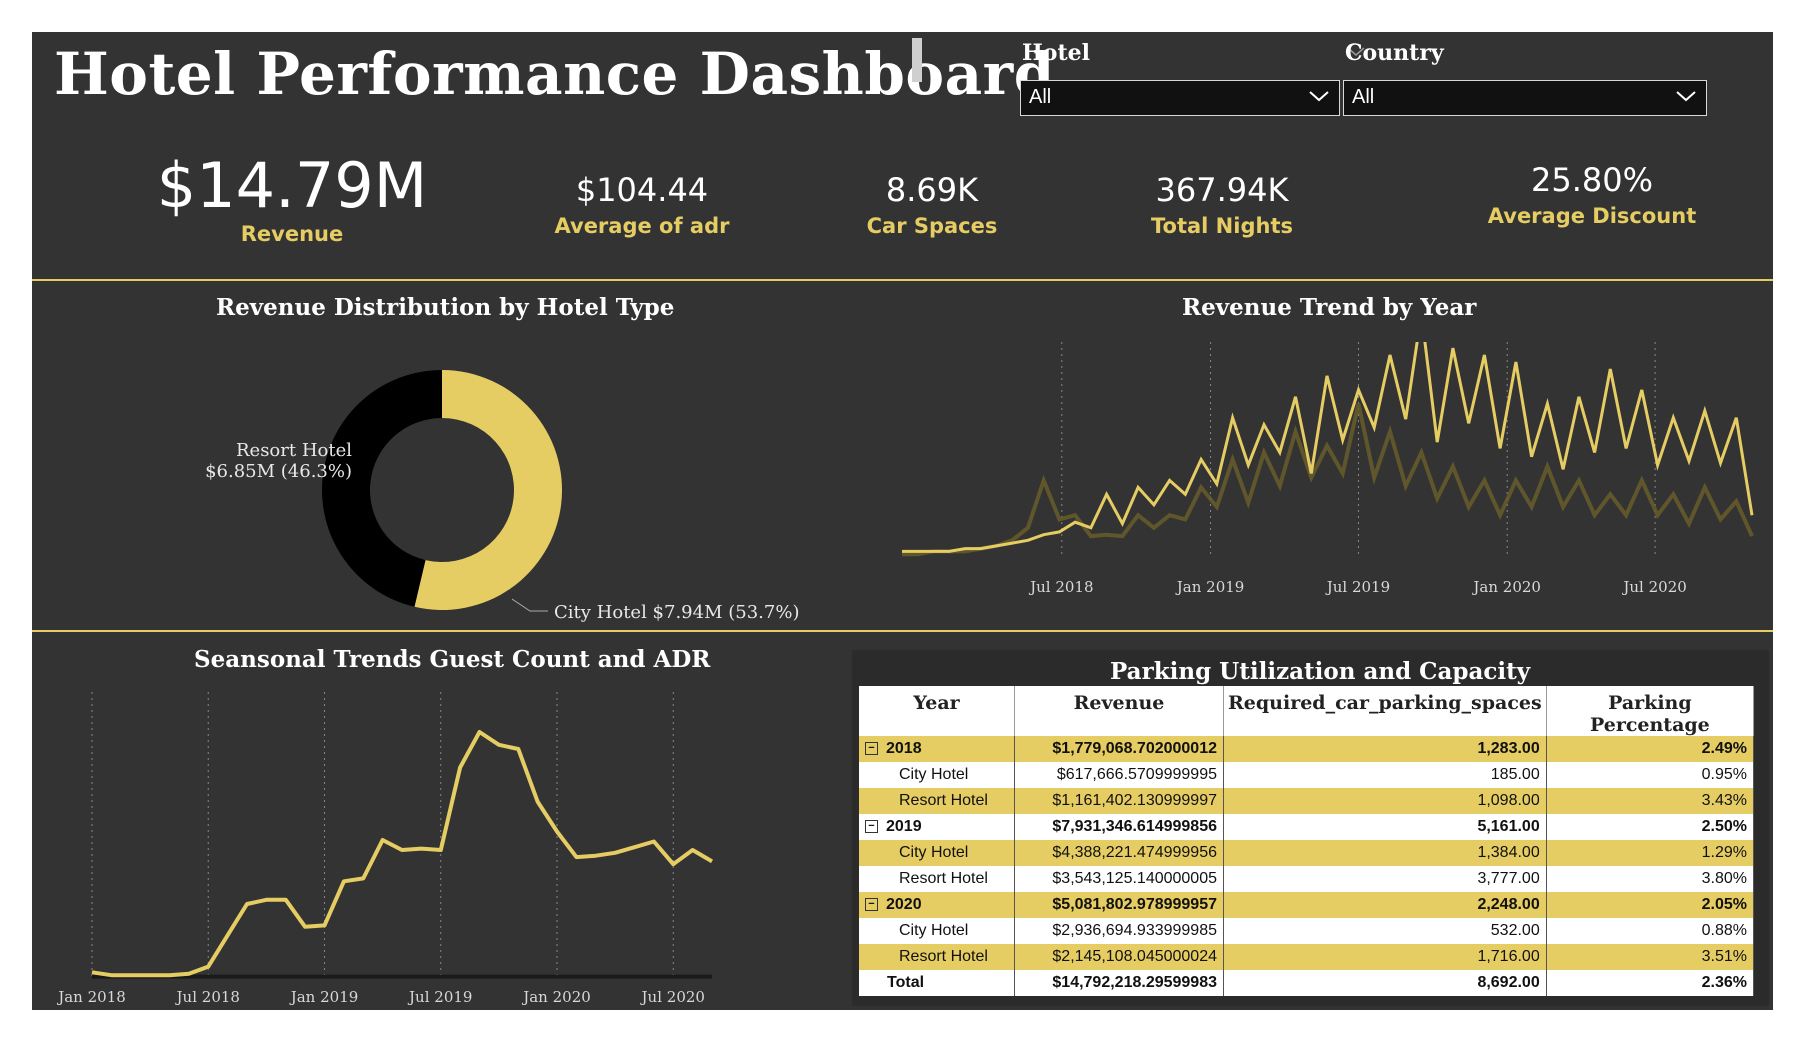  I want to click on cell-parking-percentage: 2.36%, so click(1650, 983).